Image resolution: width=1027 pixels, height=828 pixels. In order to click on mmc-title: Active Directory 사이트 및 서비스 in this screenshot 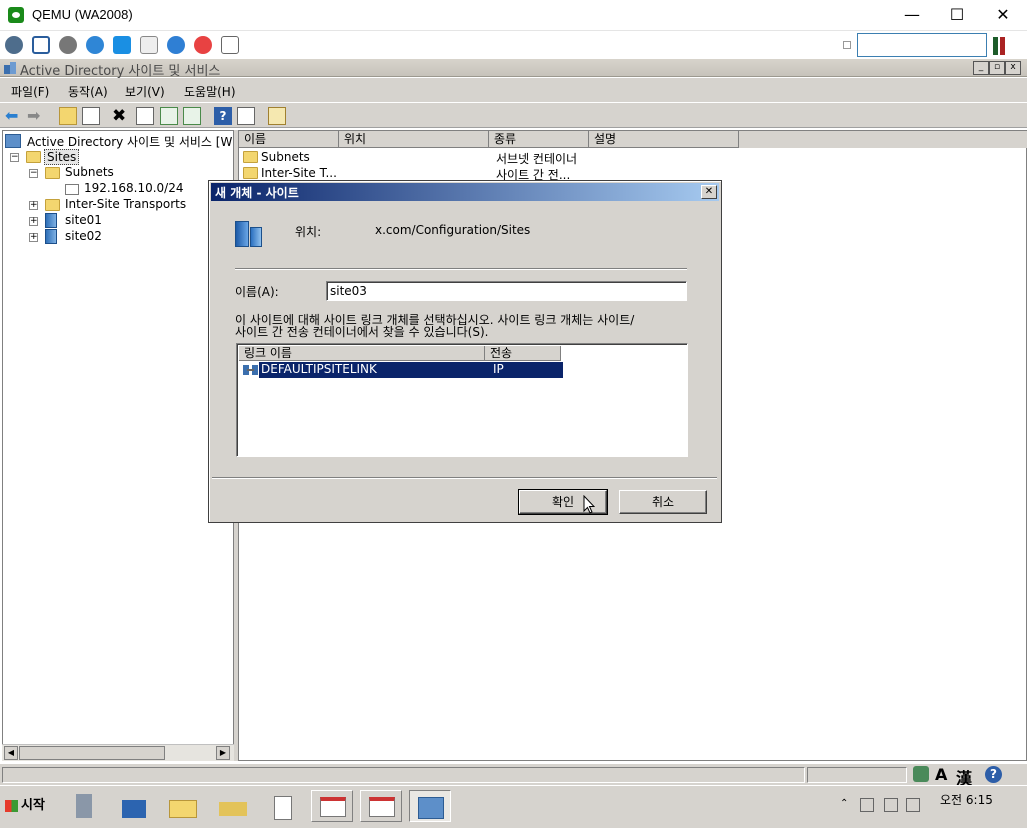, I will do `click(120, 71)`.